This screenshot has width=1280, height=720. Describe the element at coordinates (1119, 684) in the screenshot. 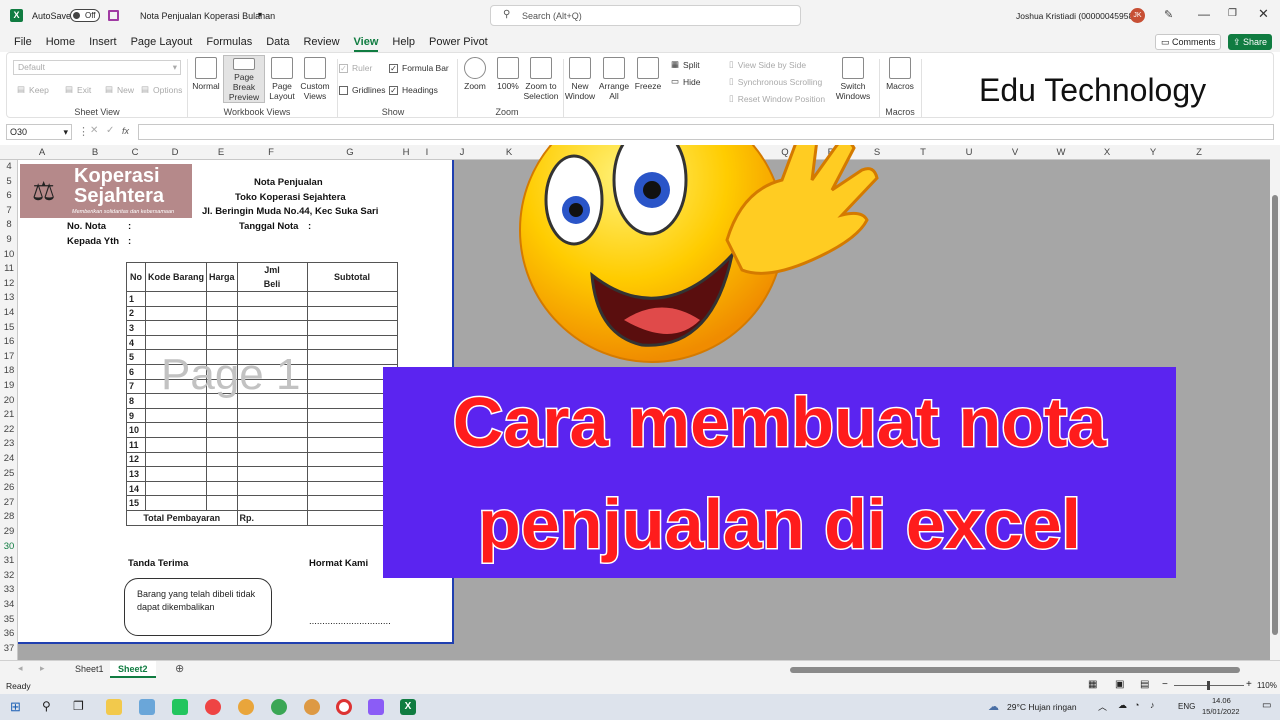

I see `page-layout-view-icon: ▣` at that location.